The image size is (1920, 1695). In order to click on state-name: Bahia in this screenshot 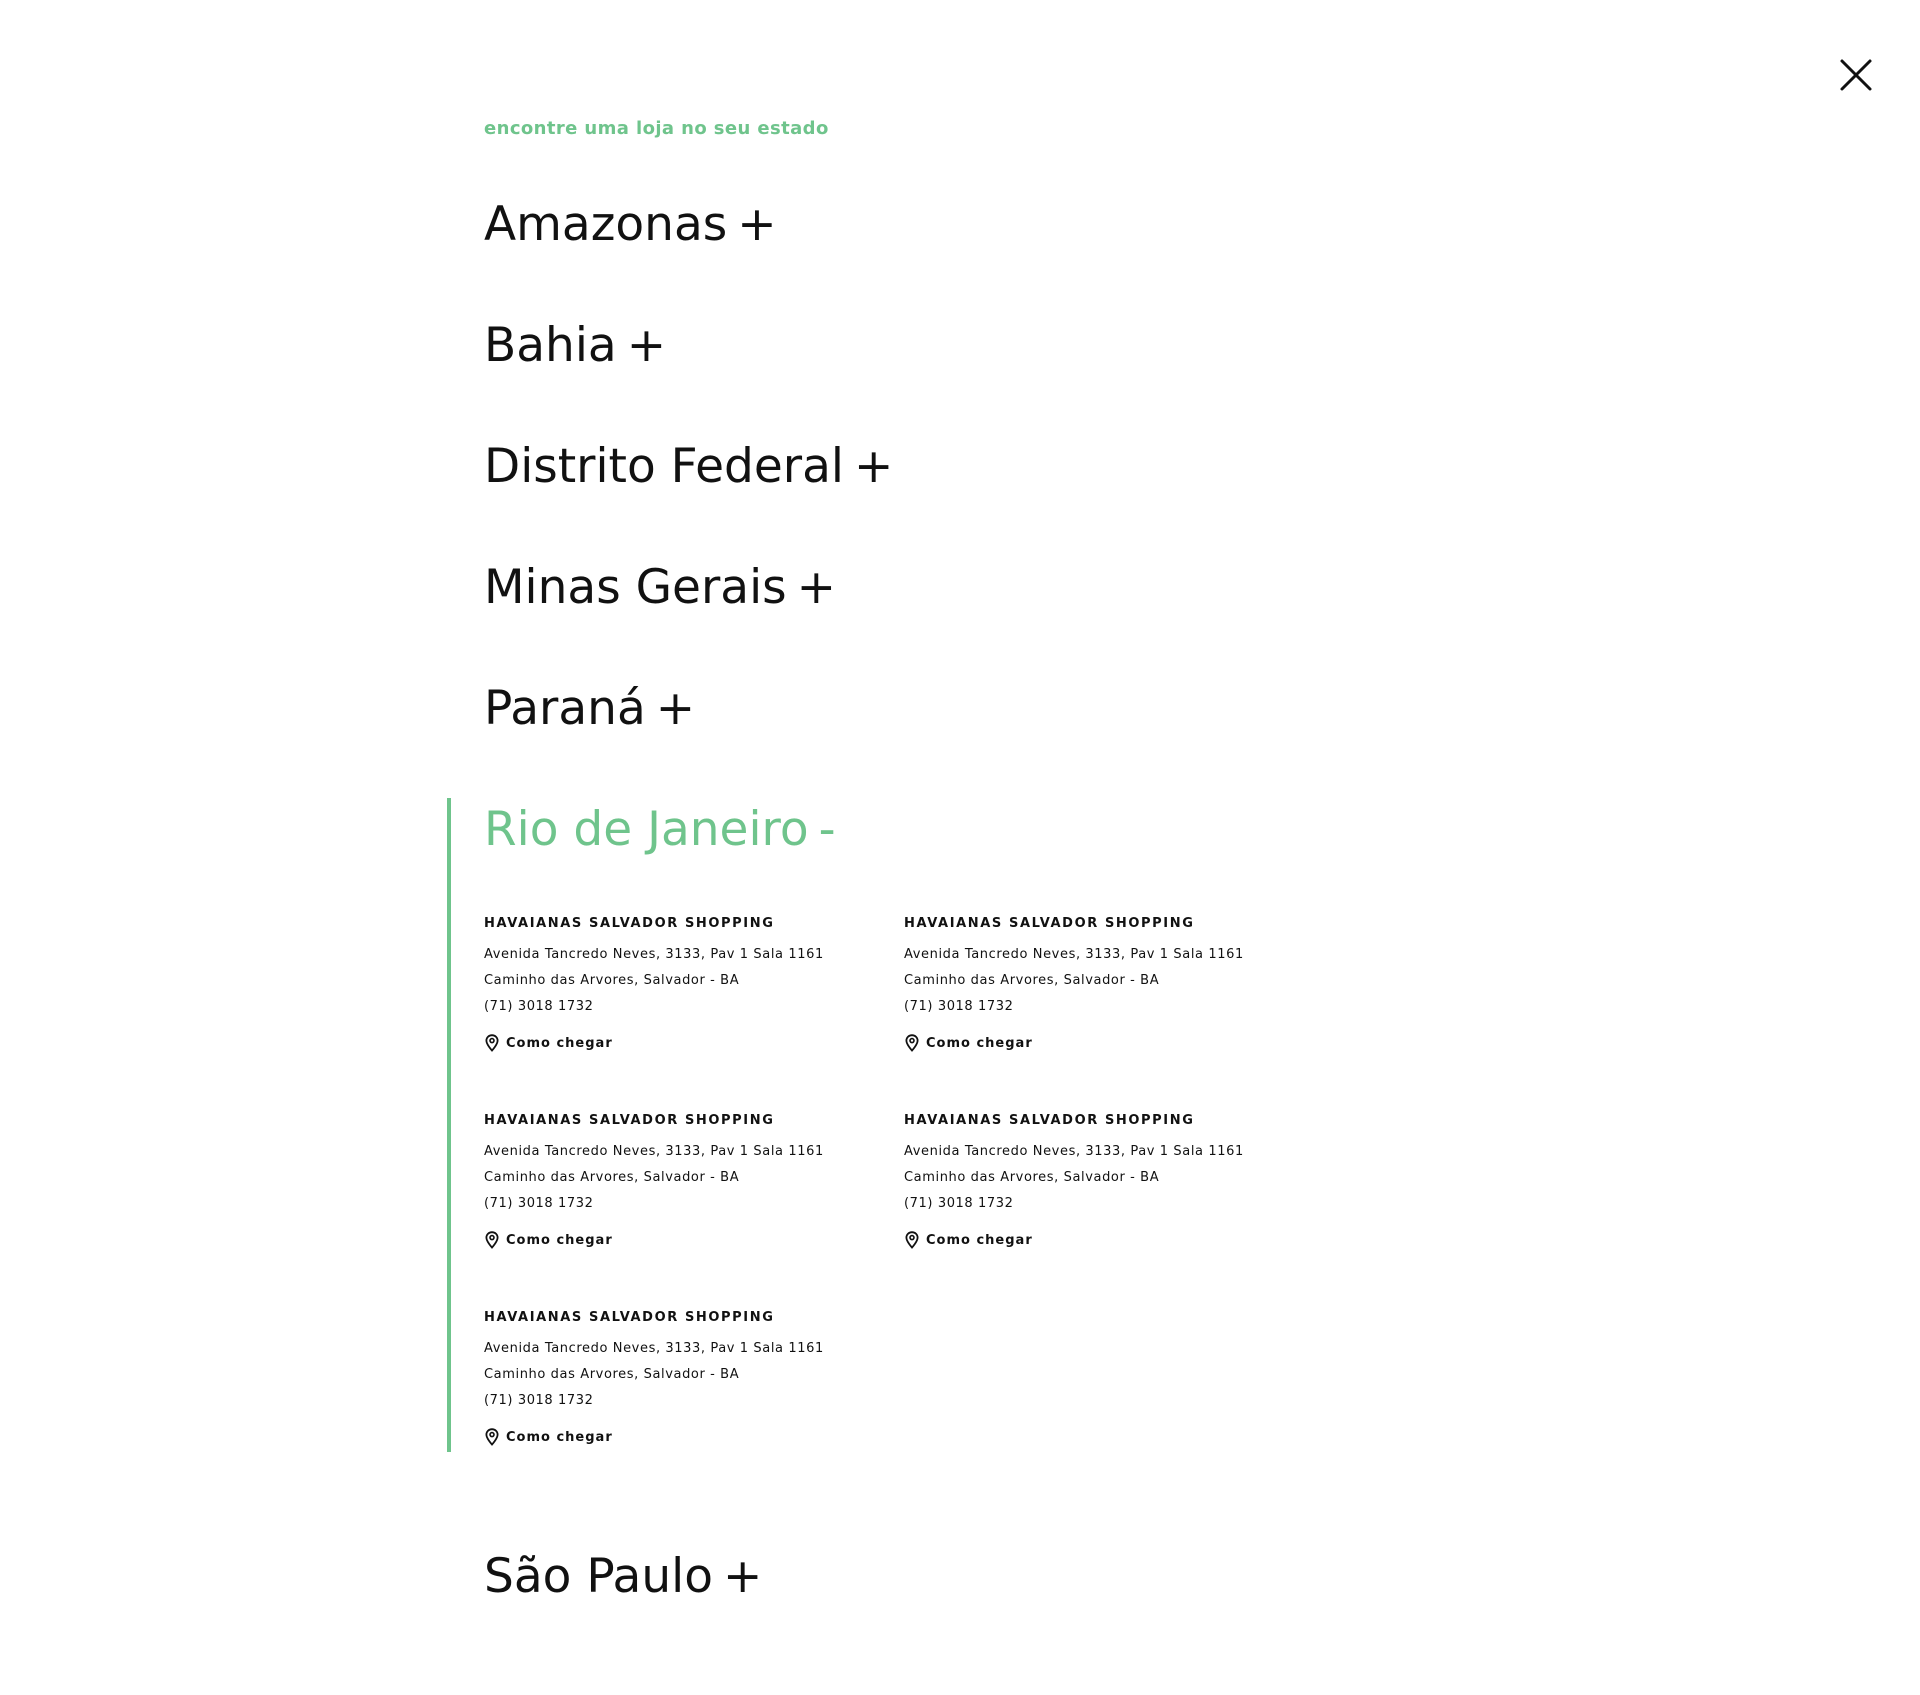, I will do `click(550, 345)`.